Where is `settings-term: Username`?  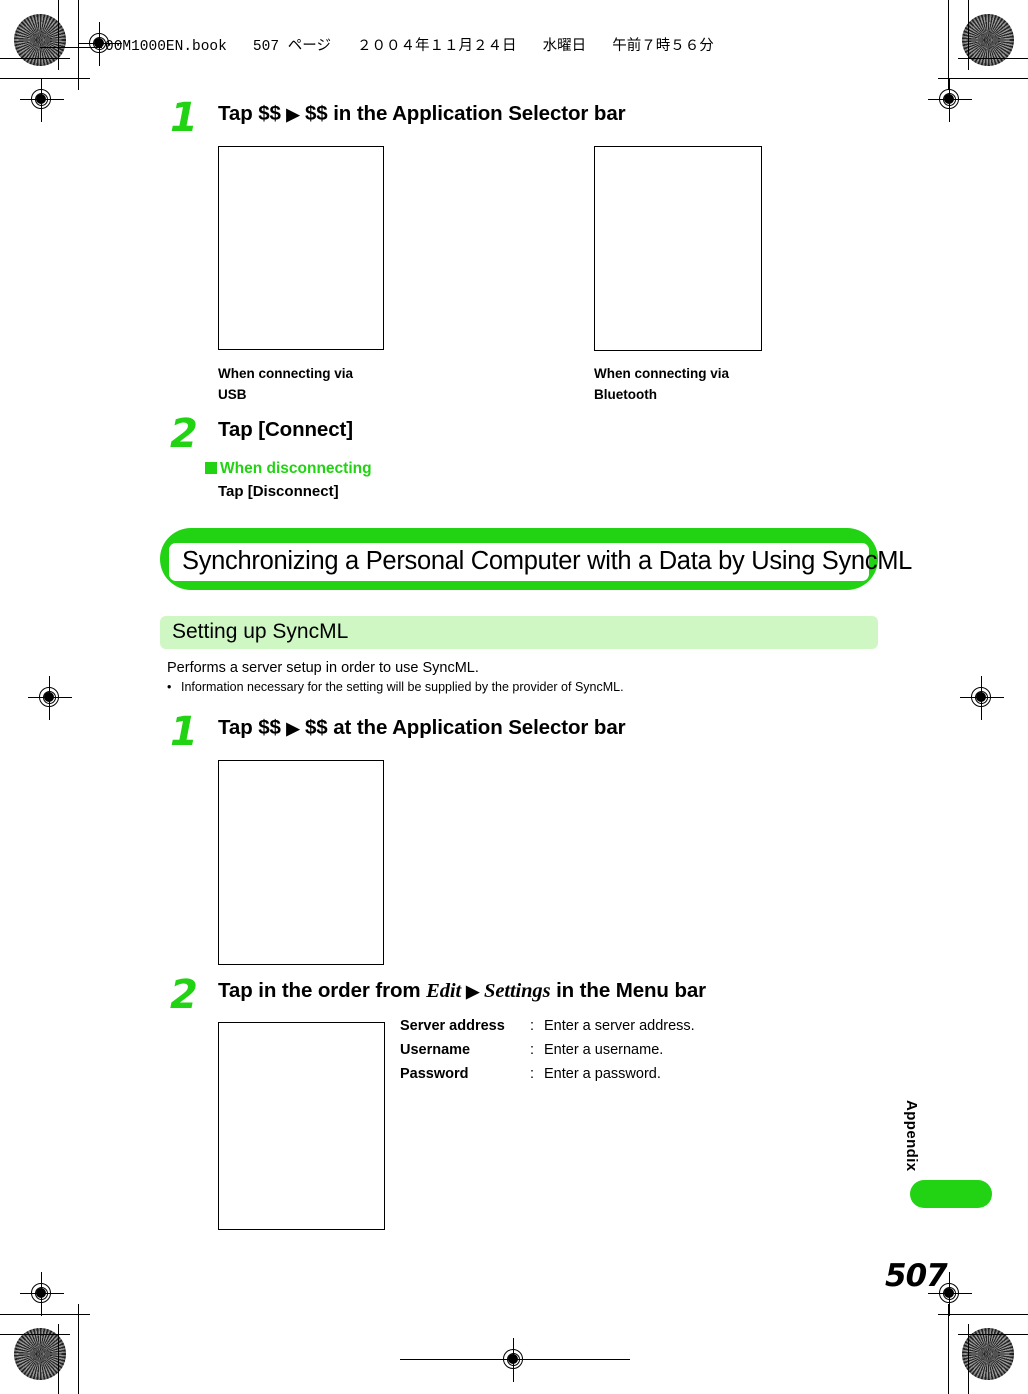 settings-term: Username is located at coordinates (435, 1050).